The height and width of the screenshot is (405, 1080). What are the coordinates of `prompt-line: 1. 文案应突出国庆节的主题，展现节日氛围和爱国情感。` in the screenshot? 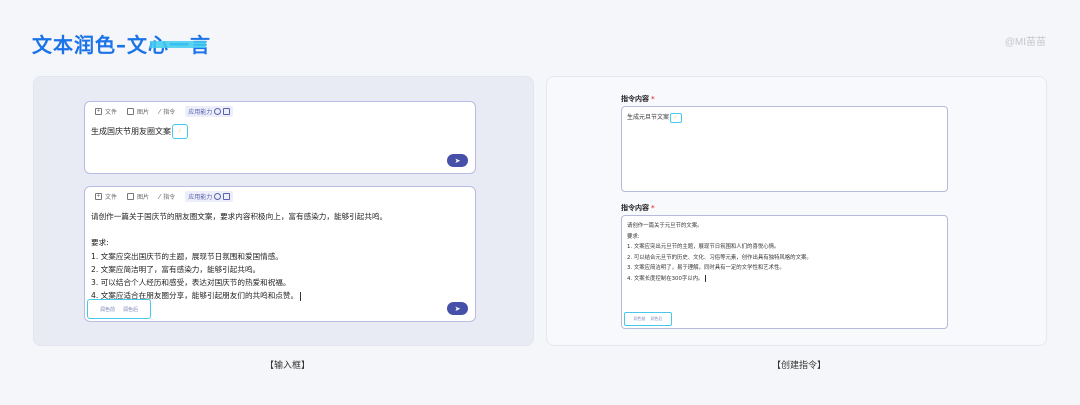 It's located at (187, 256).